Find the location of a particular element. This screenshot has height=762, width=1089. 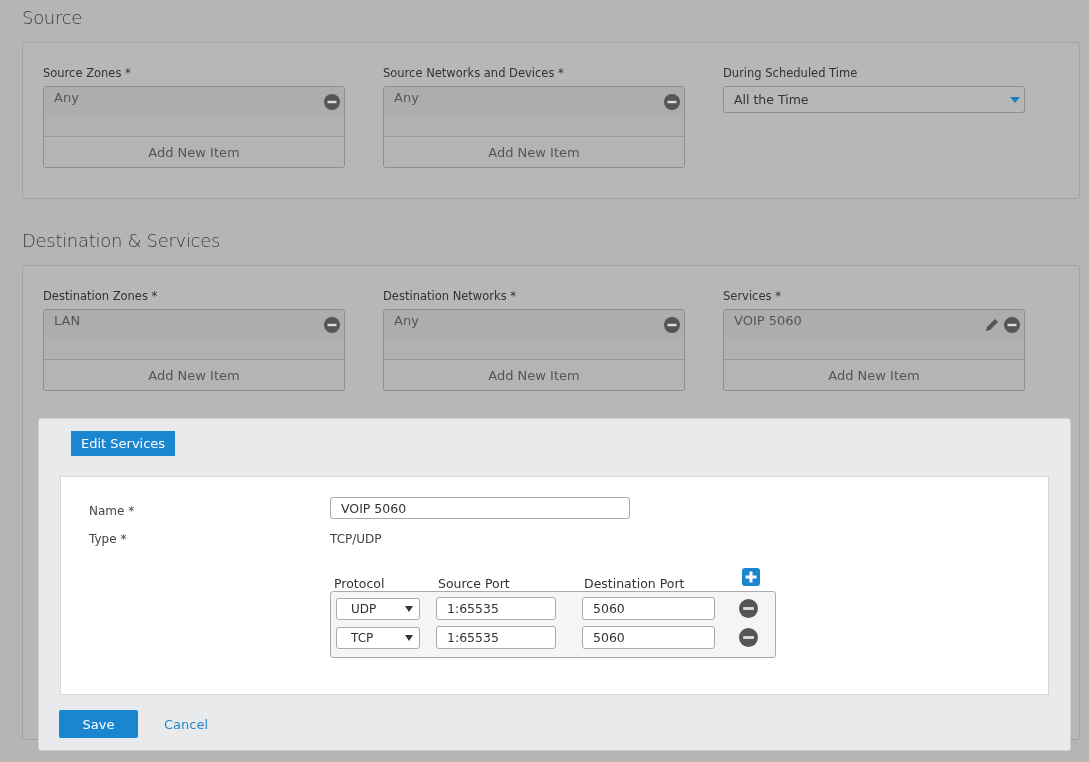

protocol-dropdown: UDP is located at coordinates (378, 608).